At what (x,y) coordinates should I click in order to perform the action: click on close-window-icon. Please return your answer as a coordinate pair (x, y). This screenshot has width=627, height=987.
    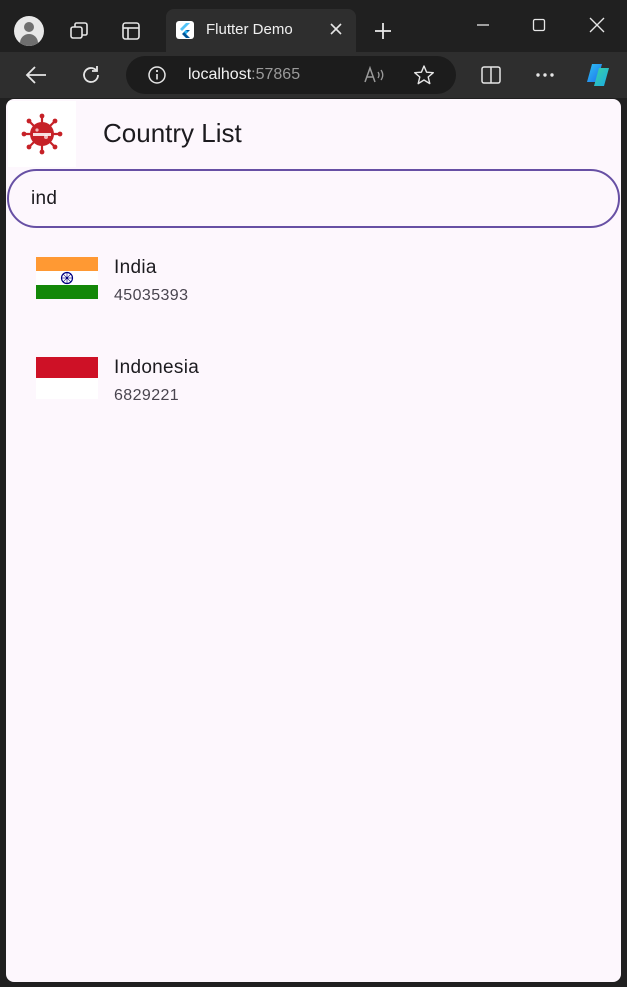
    Looking at the image, I should click on (597, 25).